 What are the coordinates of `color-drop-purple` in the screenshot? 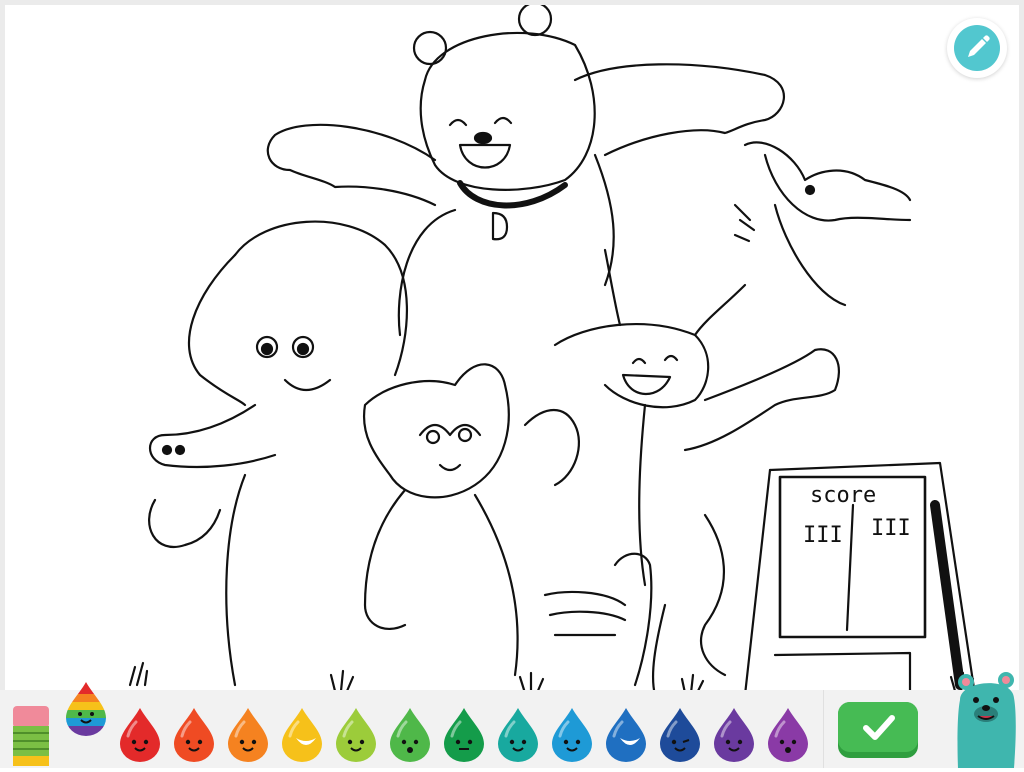 It's located at (734, 734).